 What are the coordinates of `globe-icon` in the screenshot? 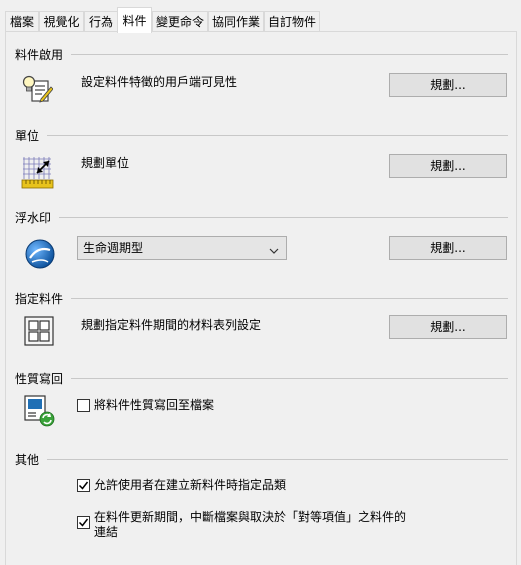 It's located at (40, 254).